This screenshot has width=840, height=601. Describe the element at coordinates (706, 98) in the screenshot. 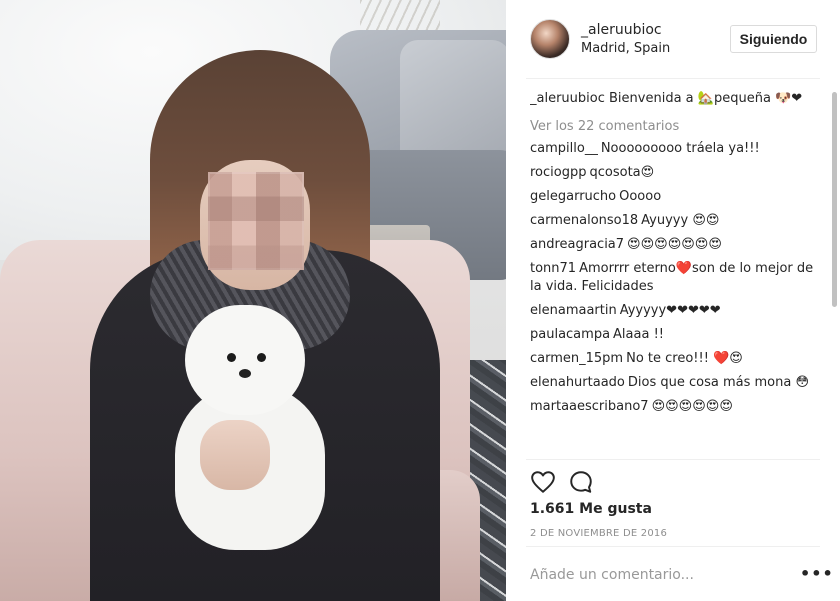

I see `caption-text: Bienvenida a 🏡pequeña 🐶❤` at that location.